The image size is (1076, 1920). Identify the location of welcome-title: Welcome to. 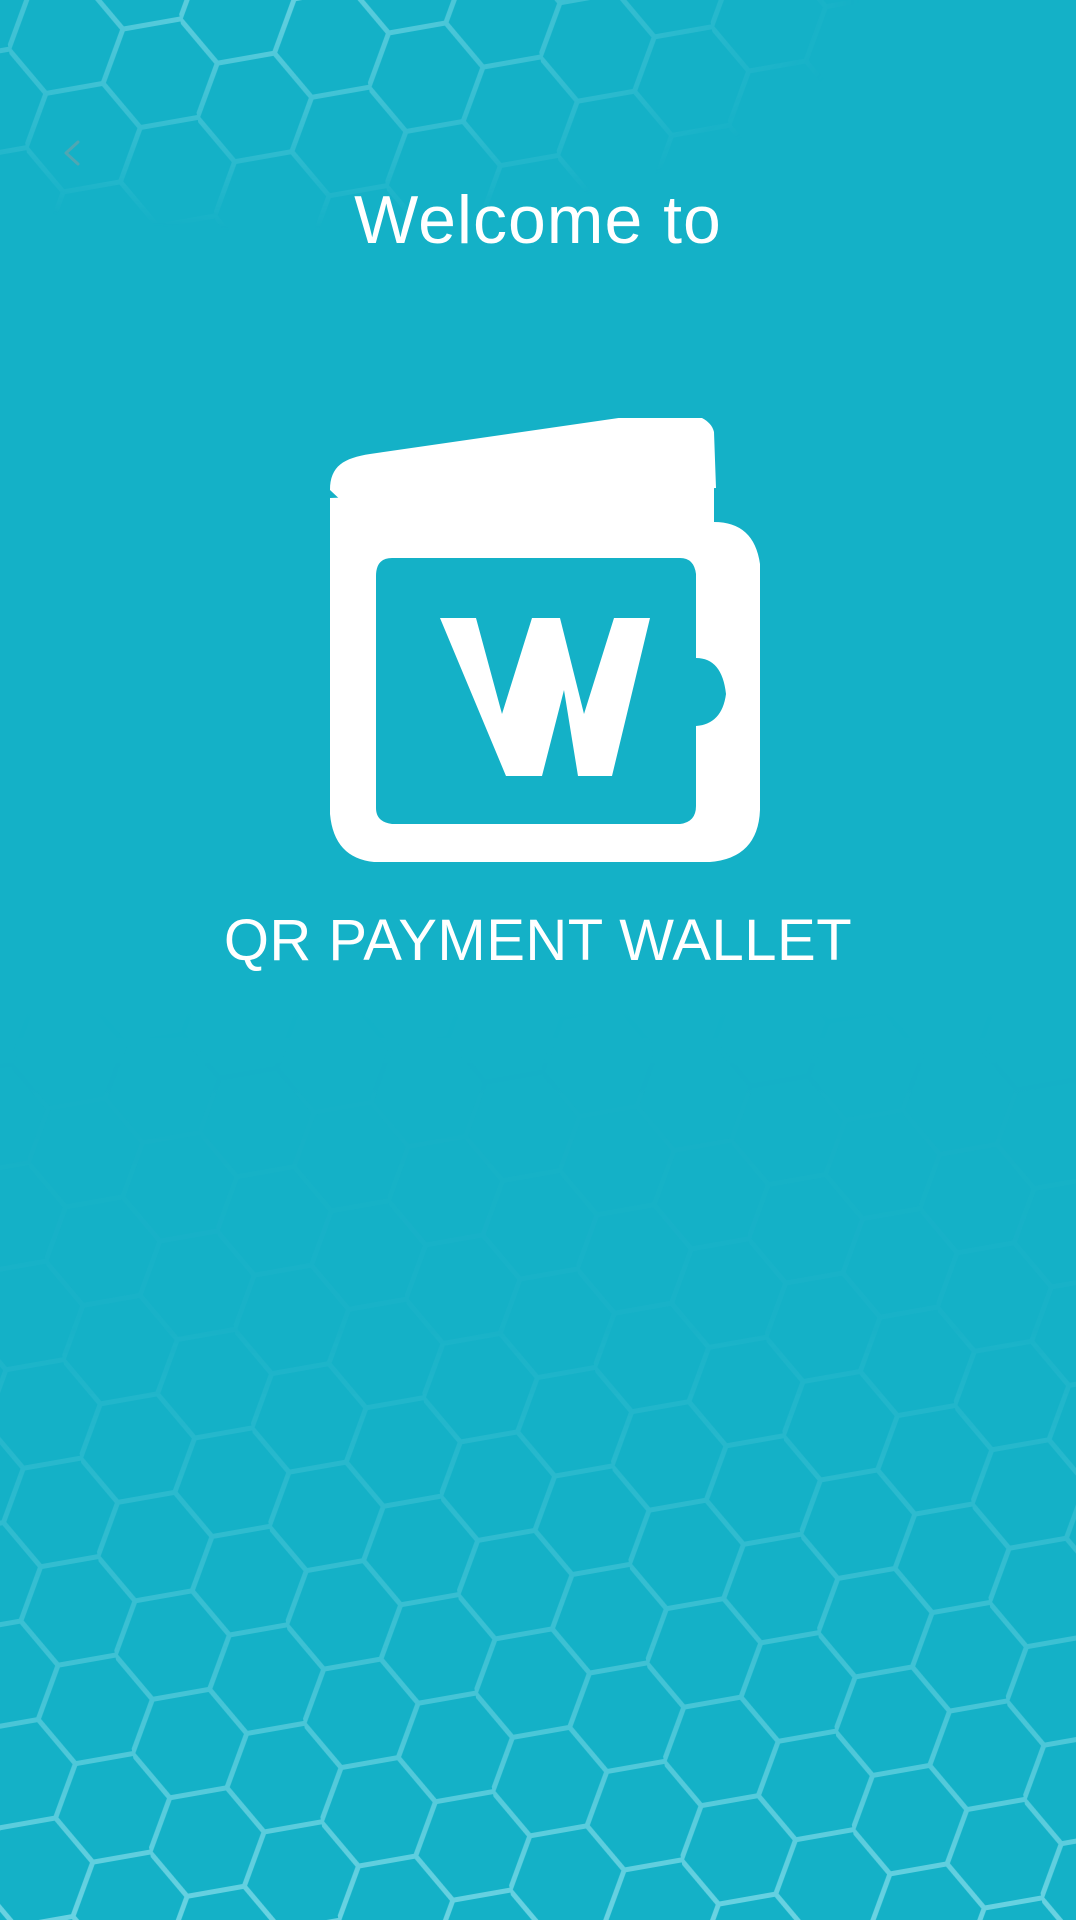
(538, 220).